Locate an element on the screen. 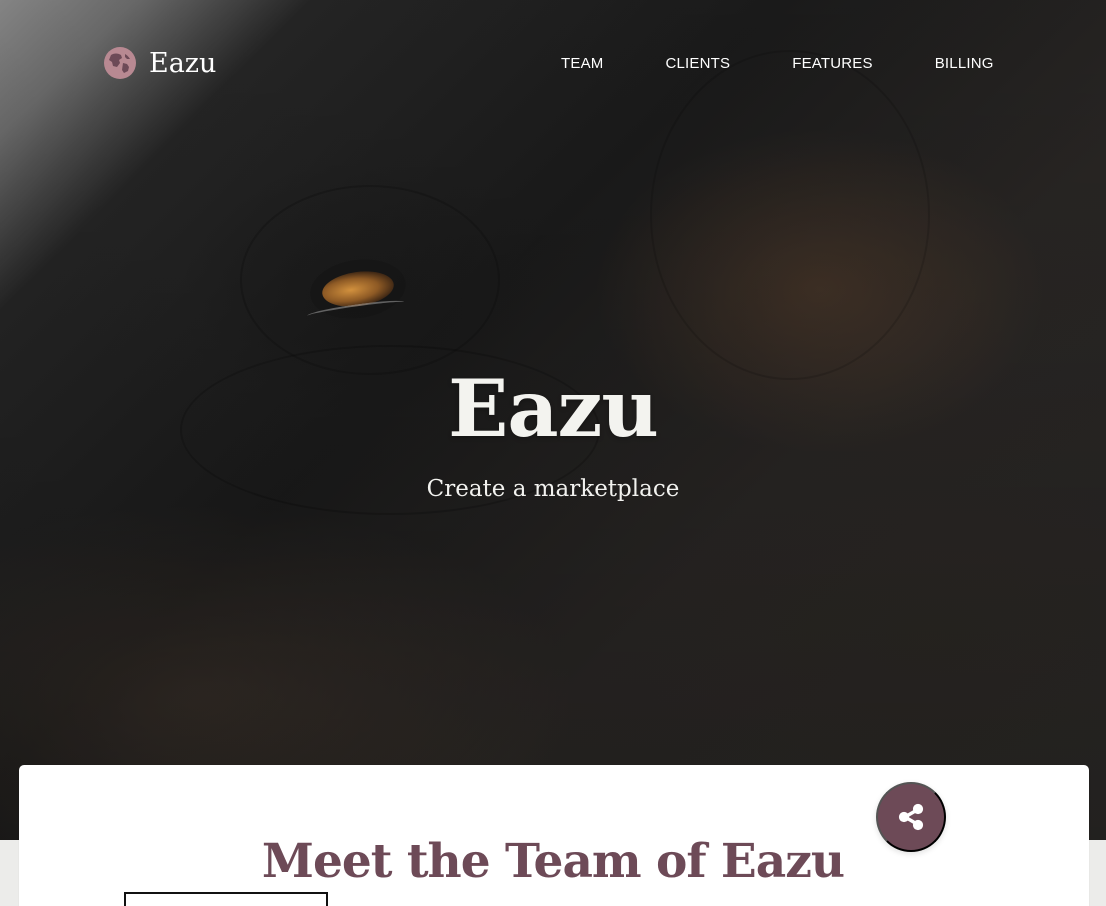  hero-content: Eazu Create a marketplace is located at coordinates (553, 435).